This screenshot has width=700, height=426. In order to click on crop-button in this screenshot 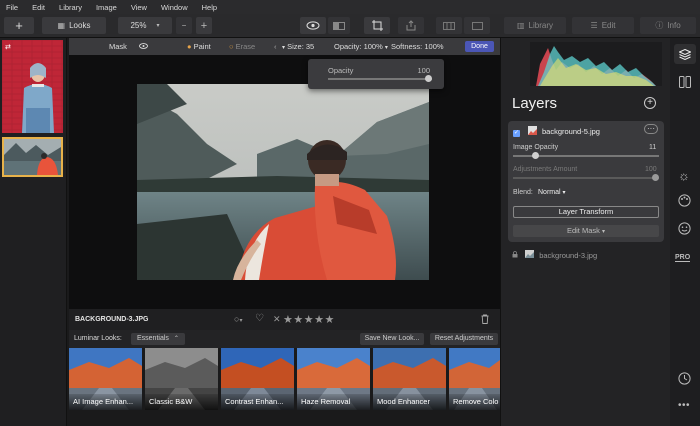, I will do `click(377, 25)`.